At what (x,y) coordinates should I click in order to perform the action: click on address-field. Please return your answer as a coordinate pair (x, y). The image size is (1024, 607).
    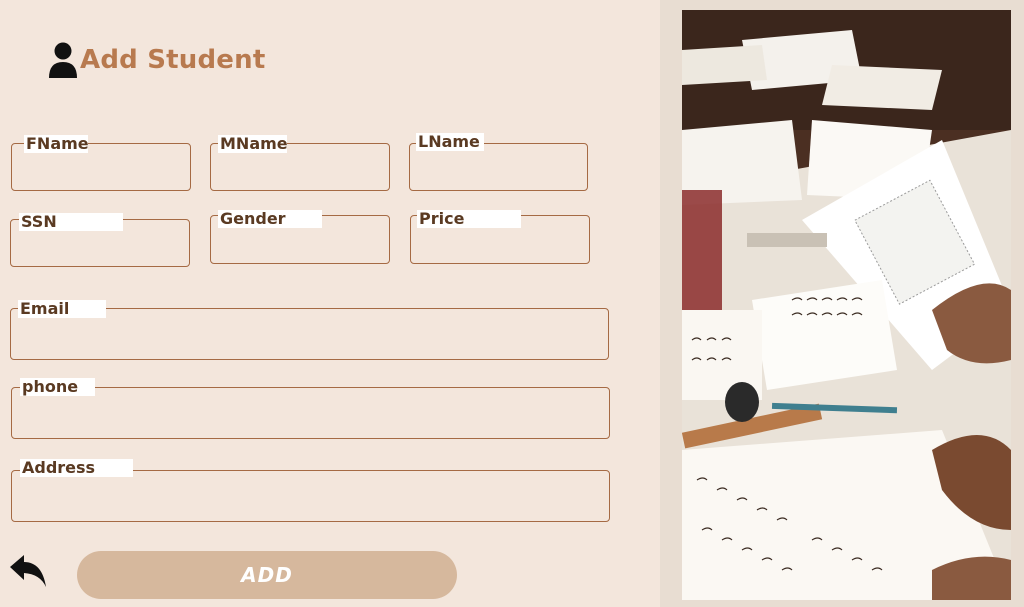
    Looking at the image, I should click on (310, 496).